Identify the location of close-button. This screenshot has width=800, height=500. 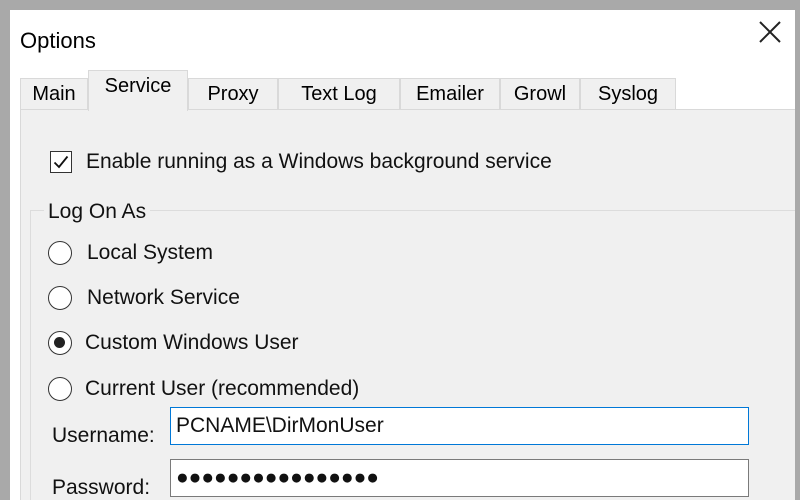
(770, 32).